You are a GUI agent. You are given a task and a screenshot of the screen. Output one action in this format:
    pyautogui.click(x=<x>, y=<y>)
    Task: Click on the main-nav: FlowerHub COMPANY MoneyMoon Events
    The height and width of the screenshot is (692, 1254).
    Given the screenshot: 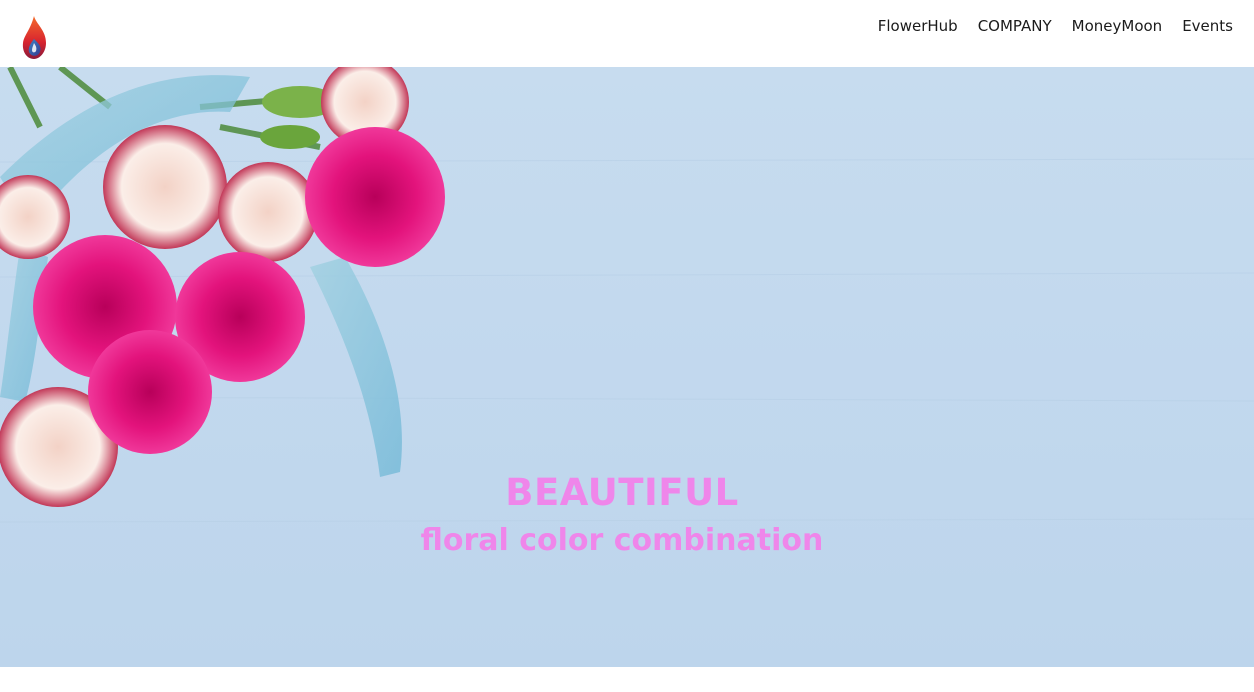 What is the action you would take?
    pyautogui.click(x=1055, y=26)
    